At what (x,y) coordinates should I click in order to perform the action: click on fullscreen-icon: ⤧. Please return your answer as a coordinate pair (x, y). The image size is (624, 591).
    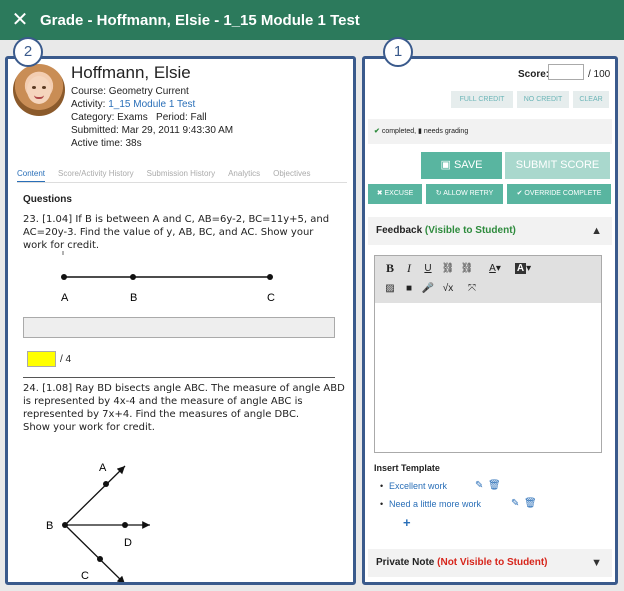
    Looking at the image, I should click on (472, 288).